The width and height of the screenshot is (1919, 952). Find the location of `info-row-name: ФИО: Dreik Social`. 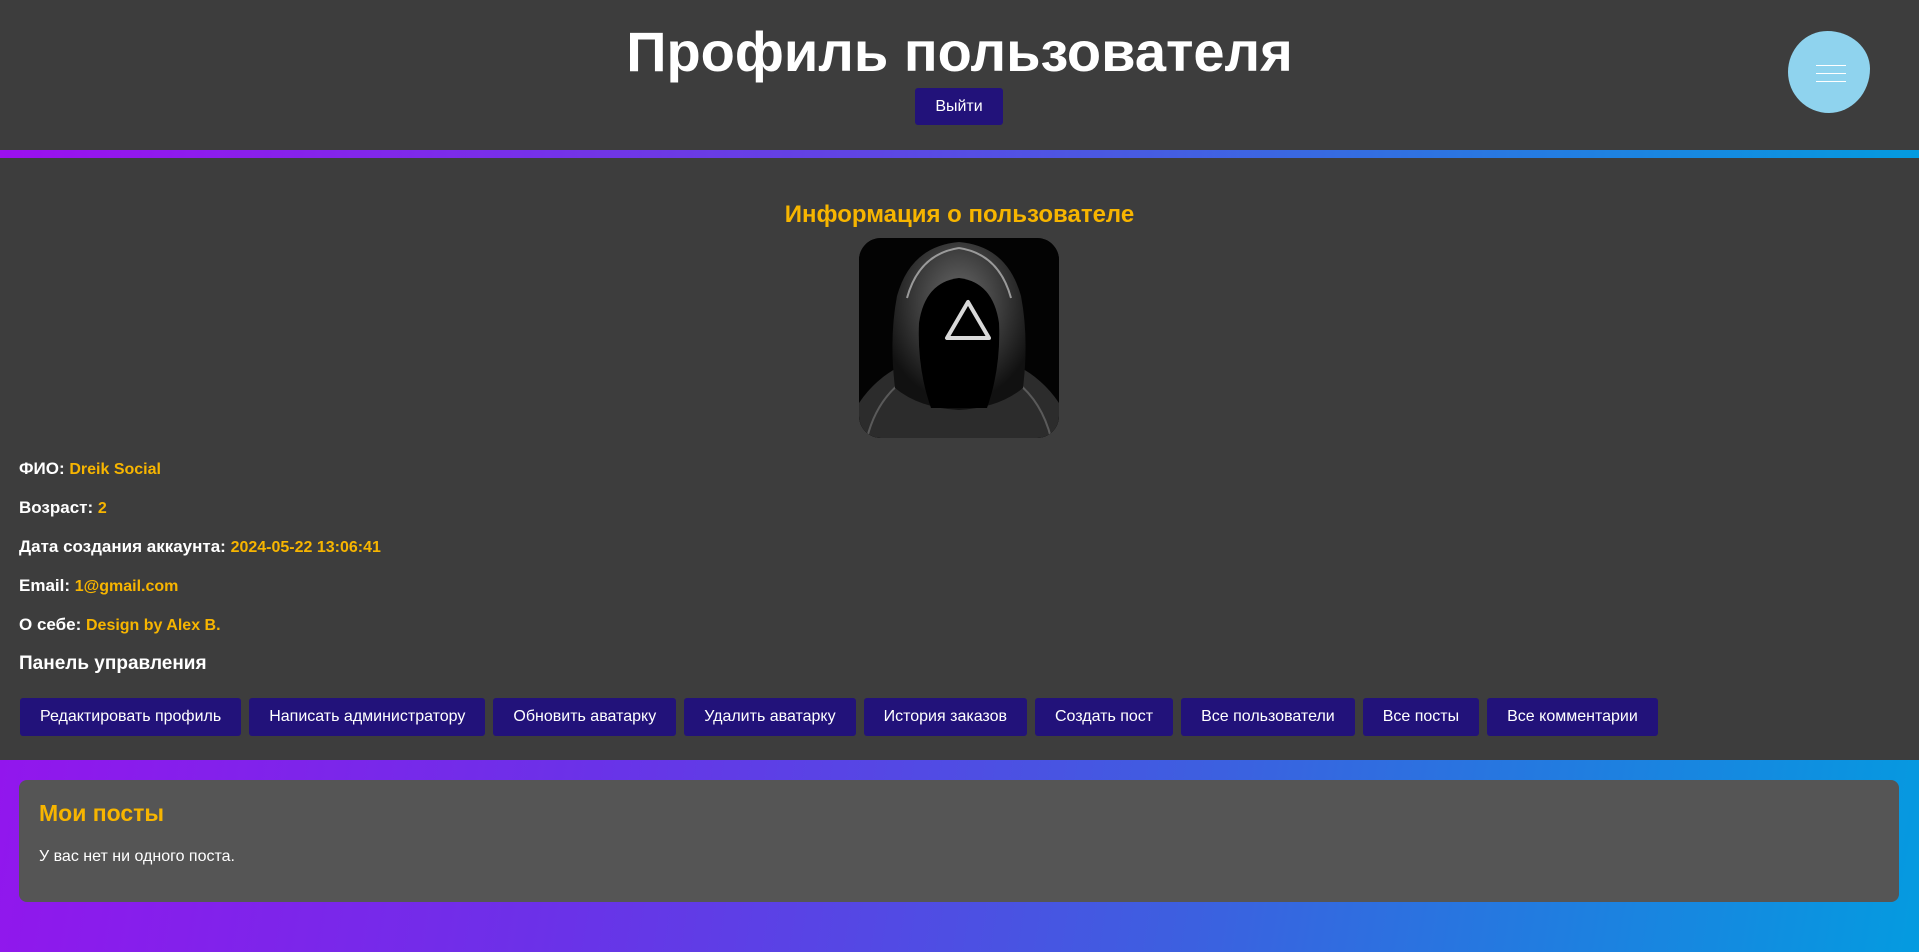

info-row-name: ФИО: Dreik Social is located at coordinates (90, 469).